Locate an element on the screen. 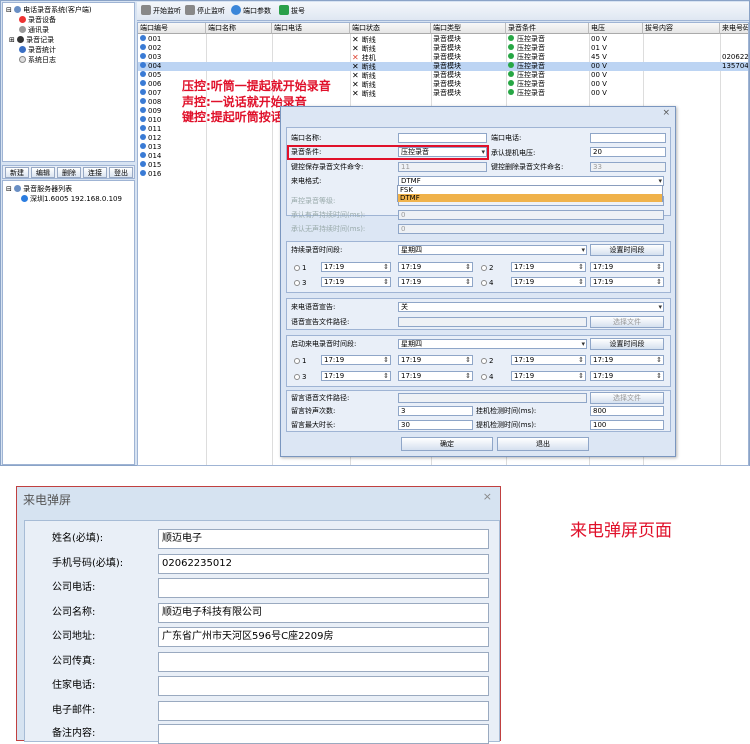 Image resolution: width=750 pixels, height=744 pixels. notes-input is located at coordinates (323, 734).